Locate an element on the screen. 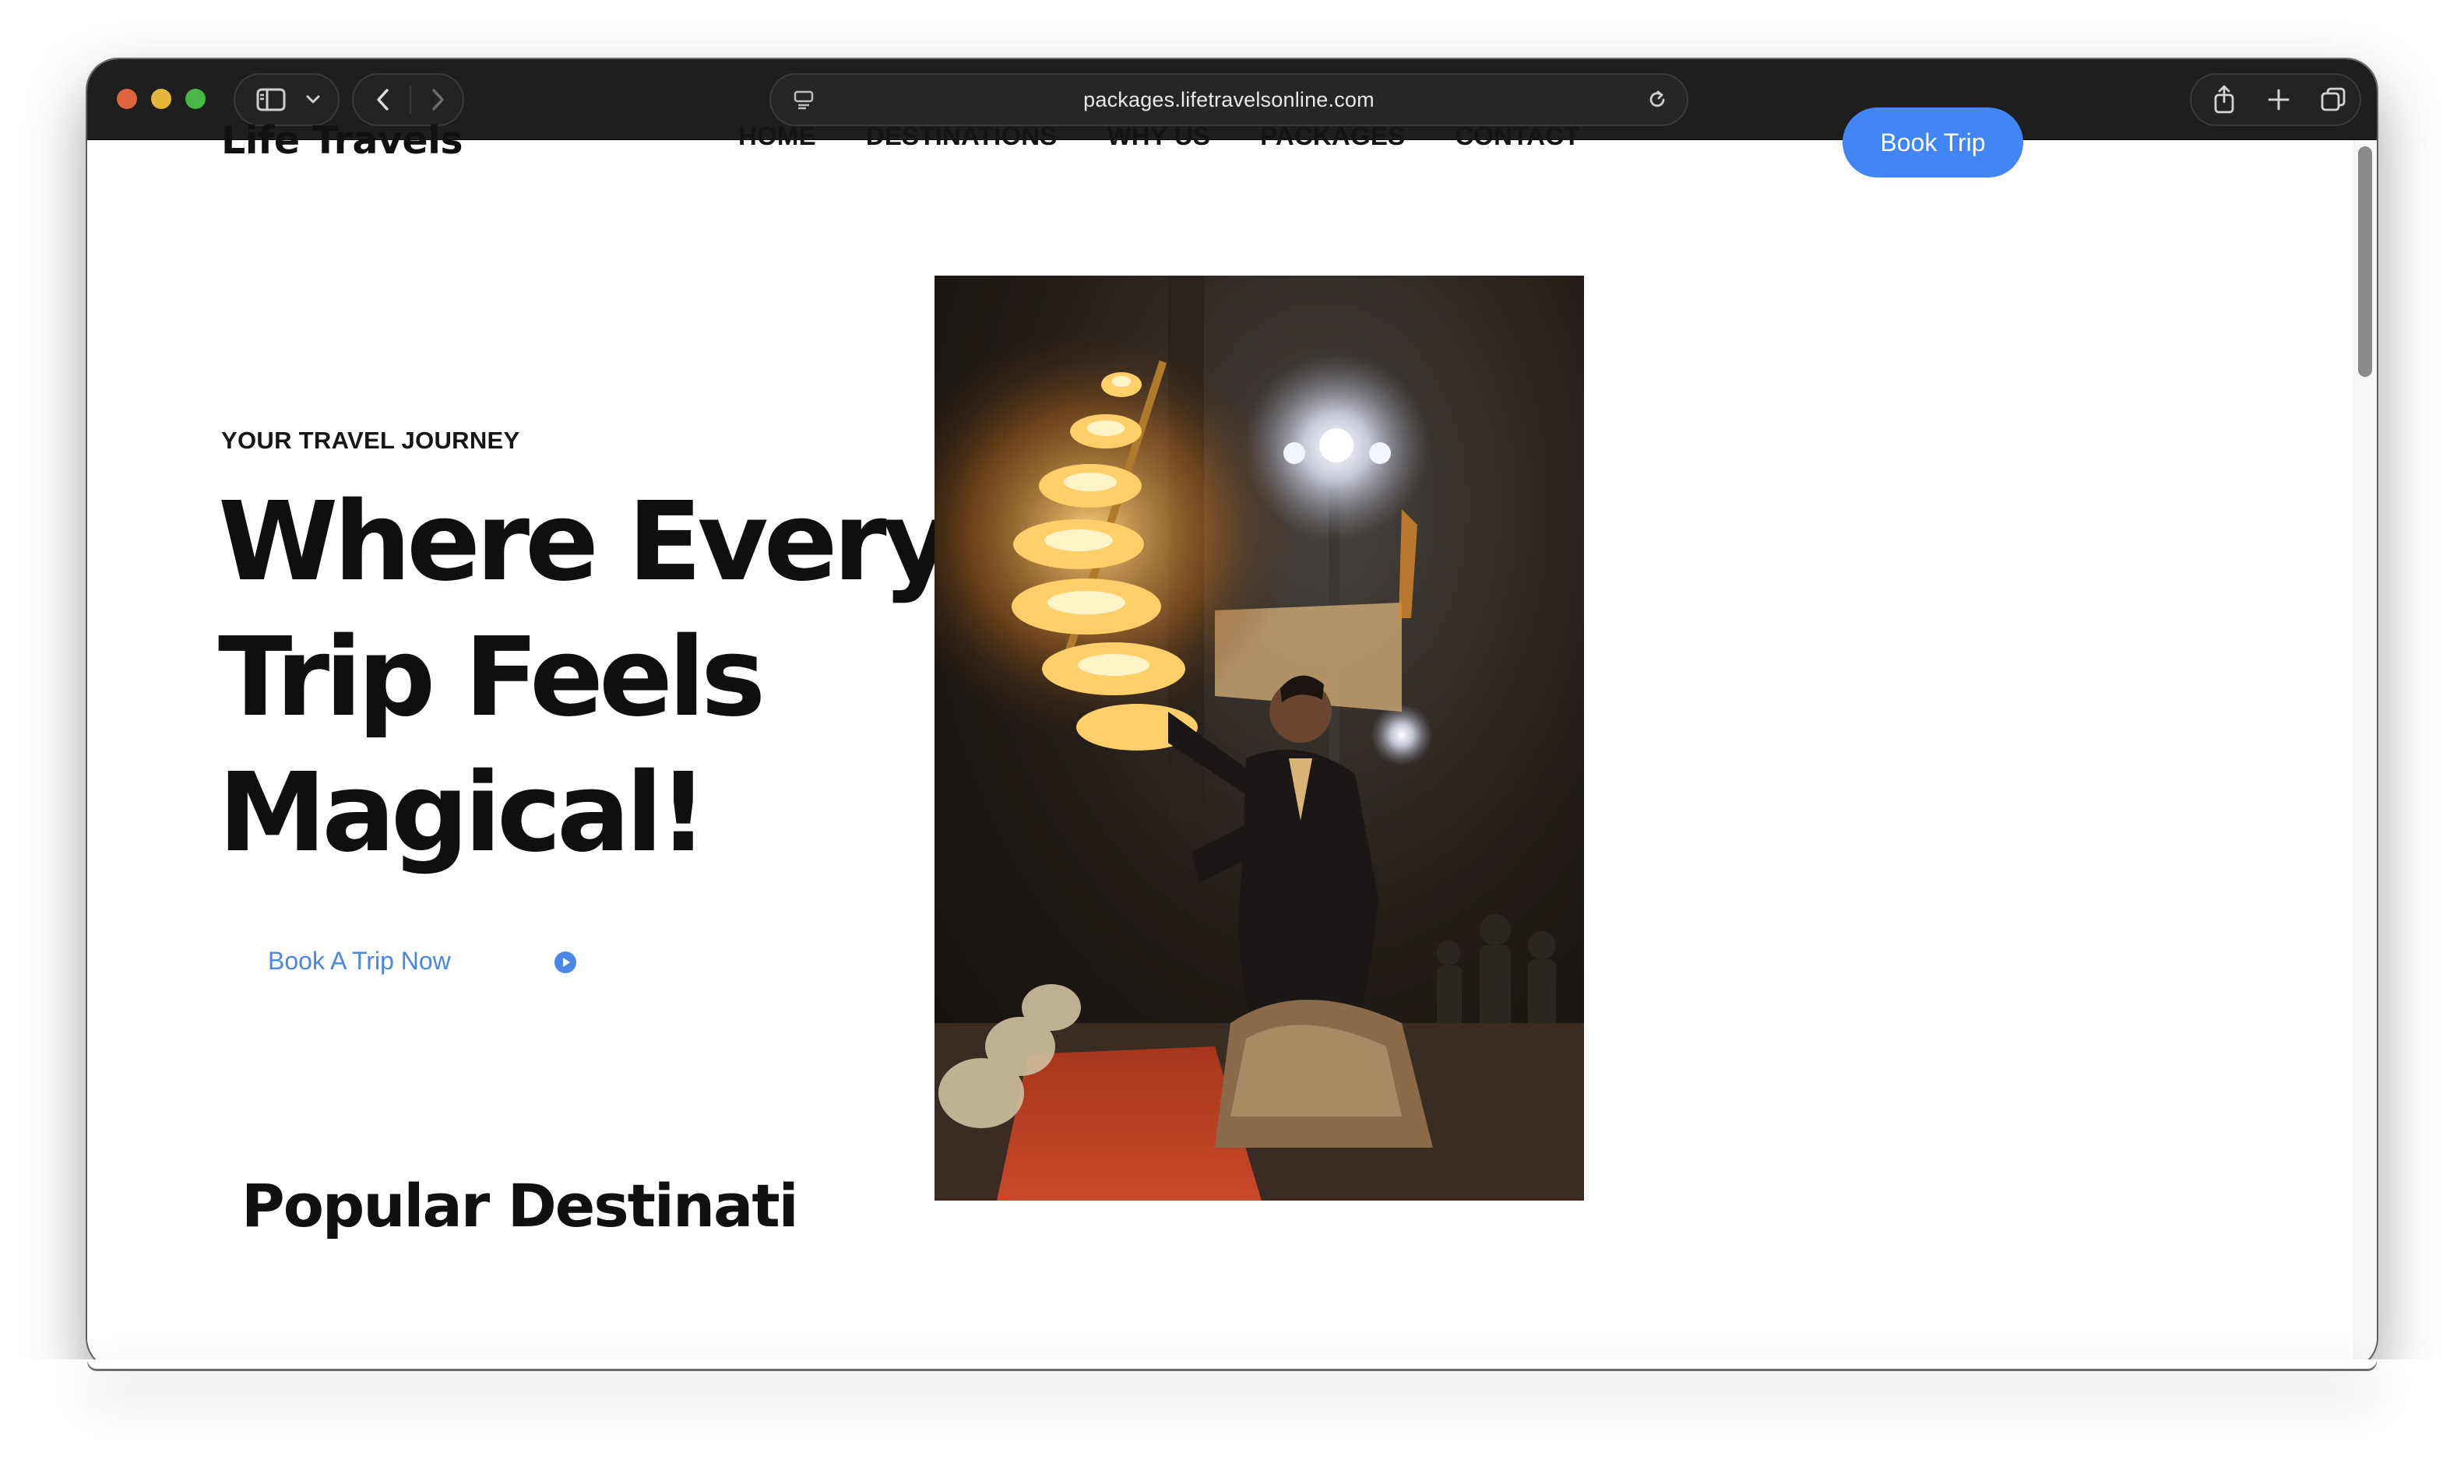 The width and height of the screenshot is (2464, 1484). site-logo: Life Travels is located at coordinates (342, 140).